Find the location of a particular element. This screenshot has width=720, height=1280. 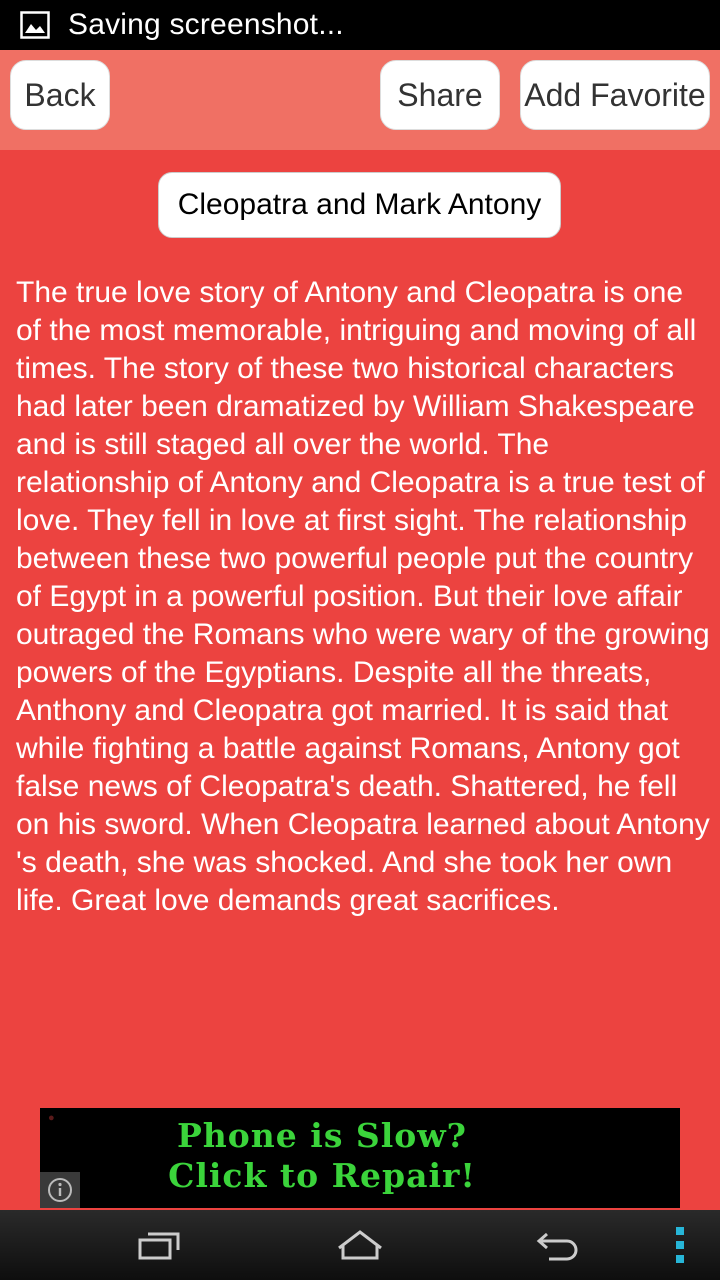

home-icon is located at coordinates (360, 1245).